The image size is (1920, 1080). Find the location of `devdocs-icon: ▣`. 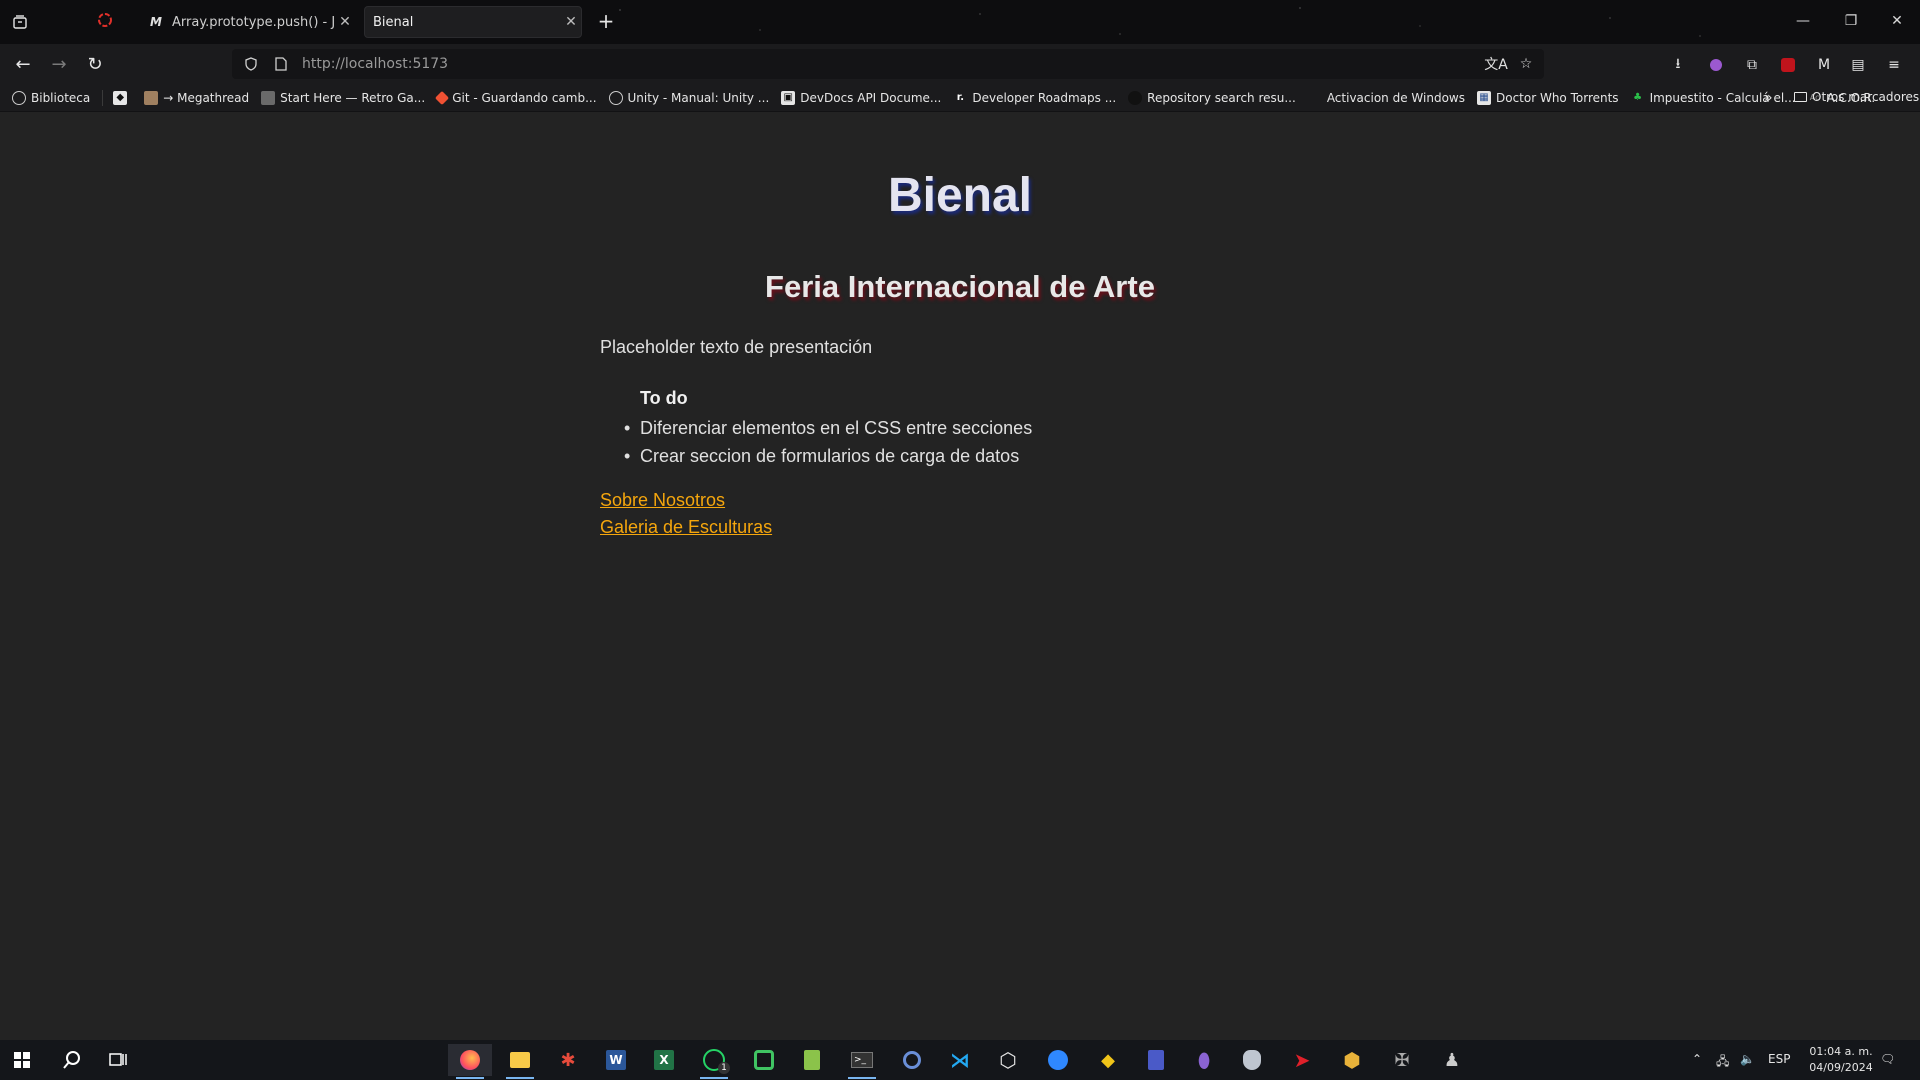

devdocs-icon: ▣ is located at coordinates (788, 97).